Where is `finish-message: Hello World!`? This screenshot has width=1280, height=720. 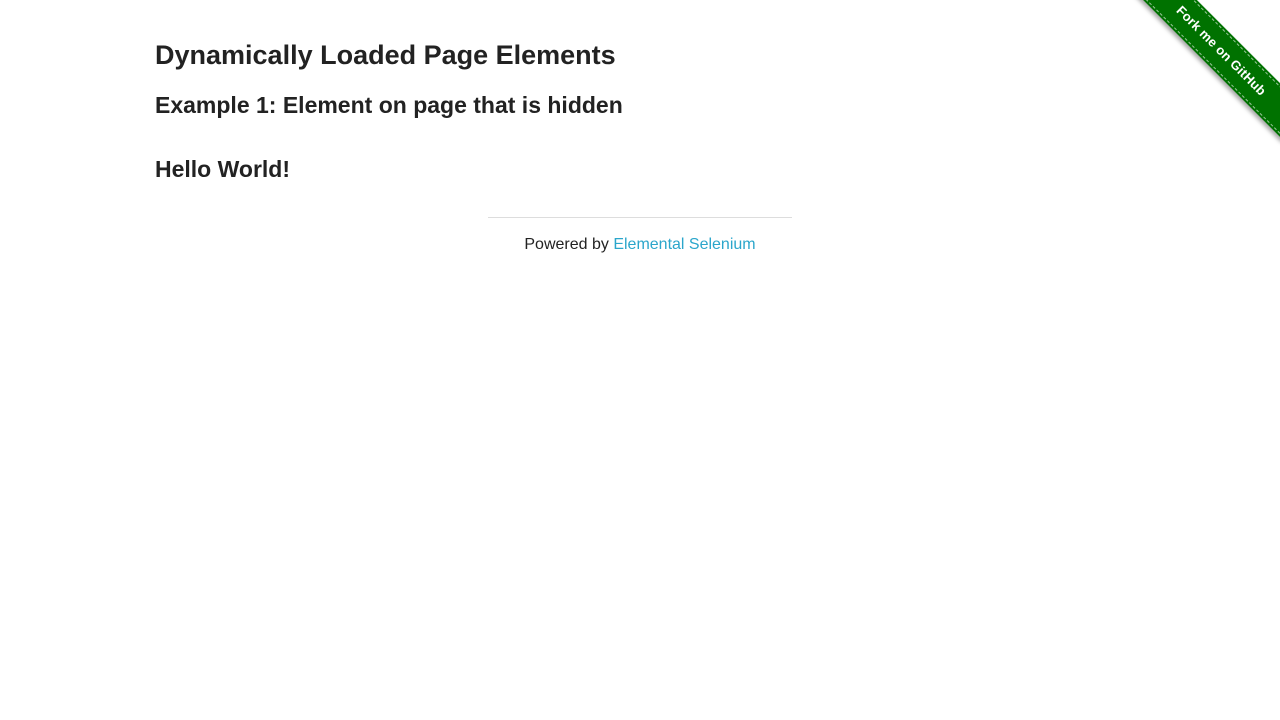
finish-message: Hello World! is located at coordinates (223, 169).